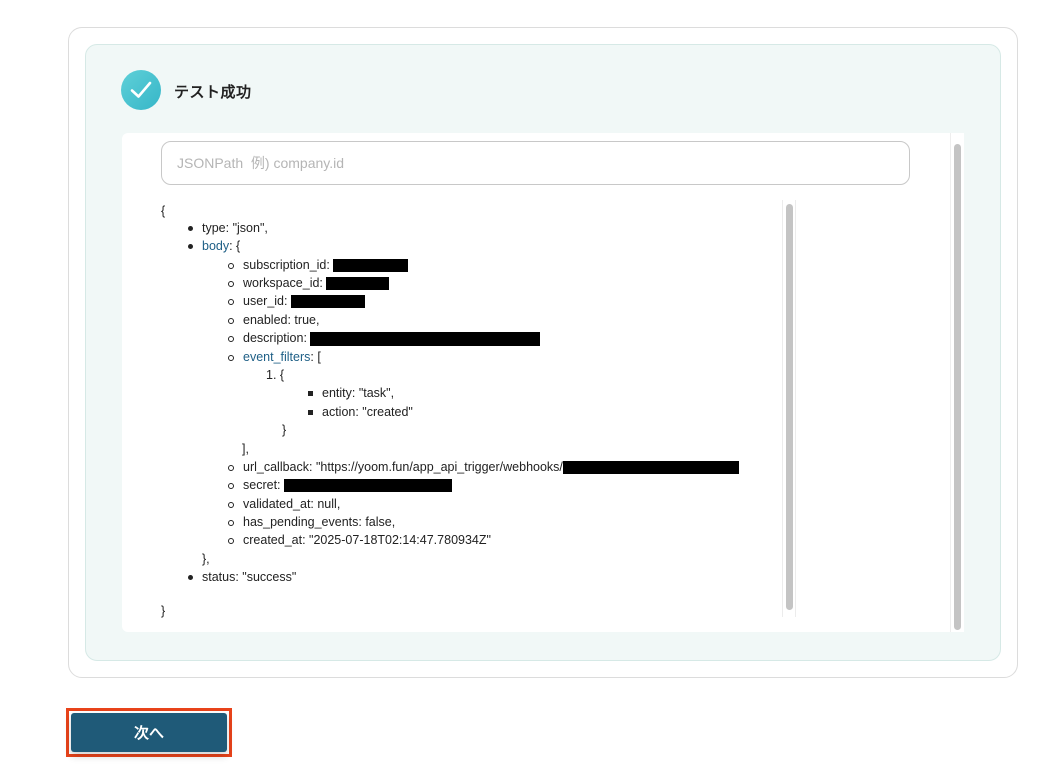 The height and width of the screenshot is (769, 1060). What do you see at coordinates (311, 522) in the screenshot?
I see `json-row-has-pending-events: has_pending_events: false,` at bounding box center [311, 522].